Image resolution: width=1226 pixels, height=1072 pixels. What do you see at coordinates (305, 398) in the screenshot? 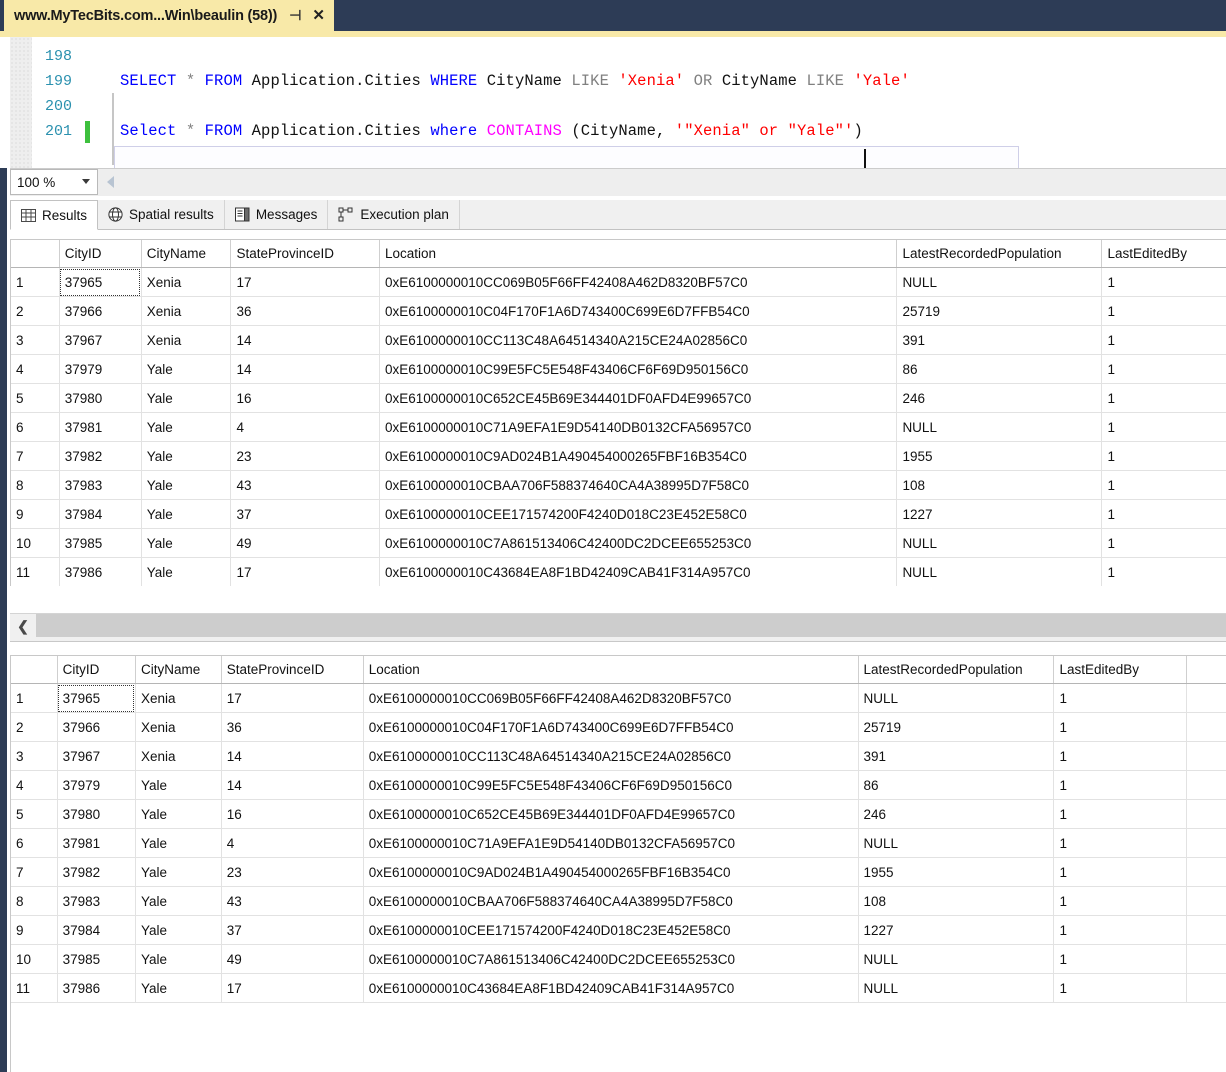
I see `cell-stateprovinceid: 16` at bounding box center [305, 398].